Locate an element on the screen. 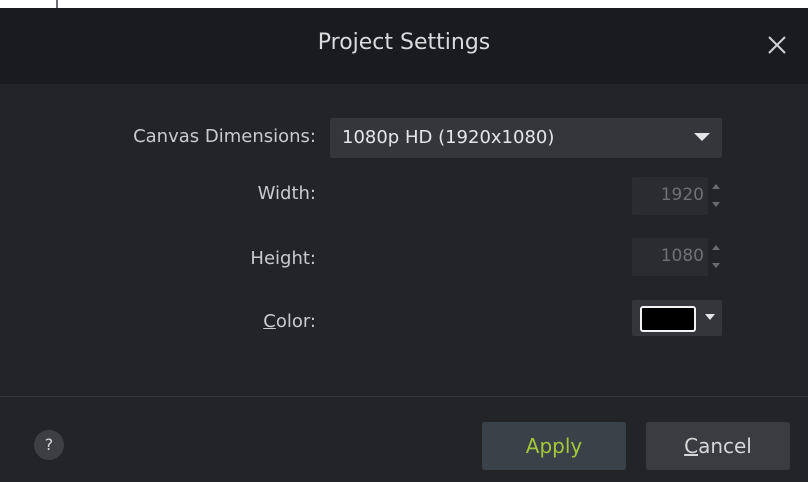  apply-button: Apply is located at coordinates (554, 446).